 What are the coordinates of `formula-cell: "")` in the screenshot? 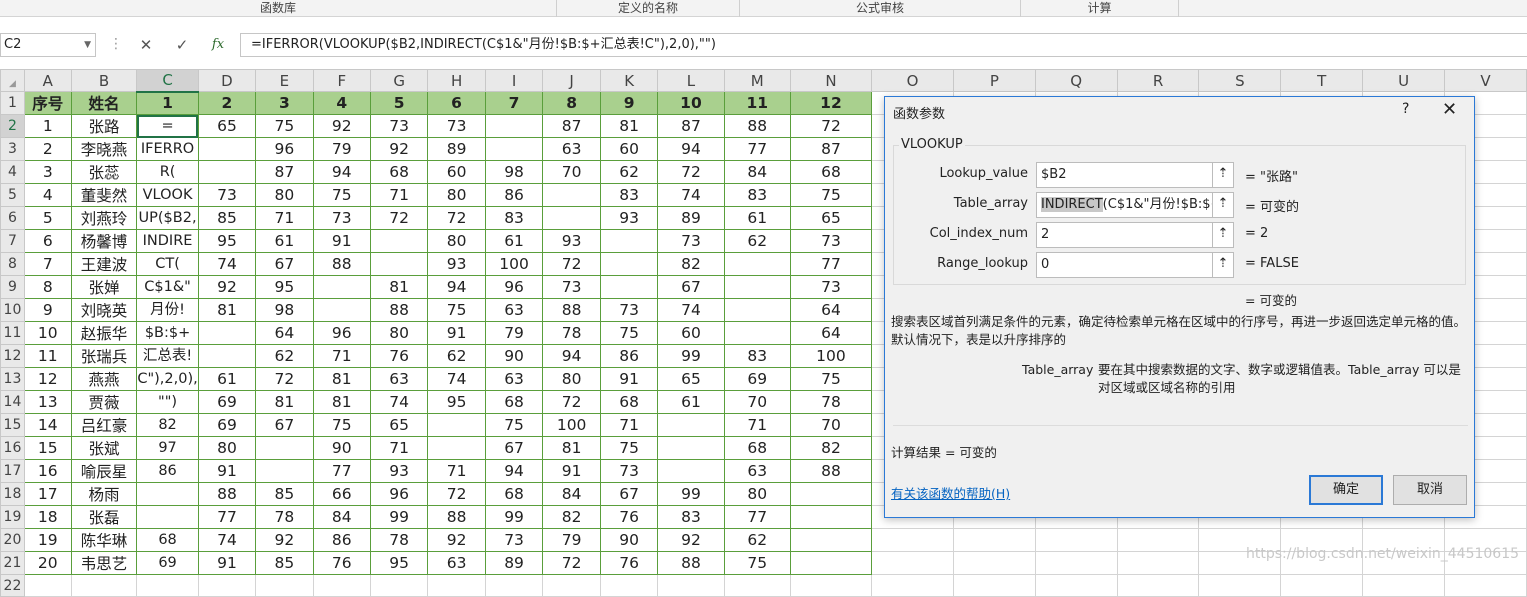 It's located at (167, 402).